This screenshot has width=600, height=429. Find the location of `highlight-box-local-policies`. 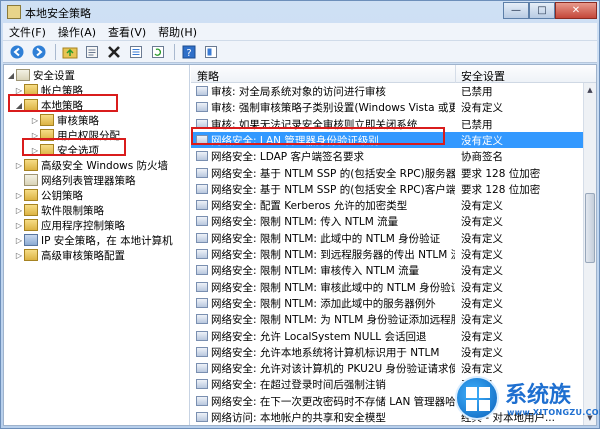

highlight-box-local-policies is located at coordinates (63, 103).